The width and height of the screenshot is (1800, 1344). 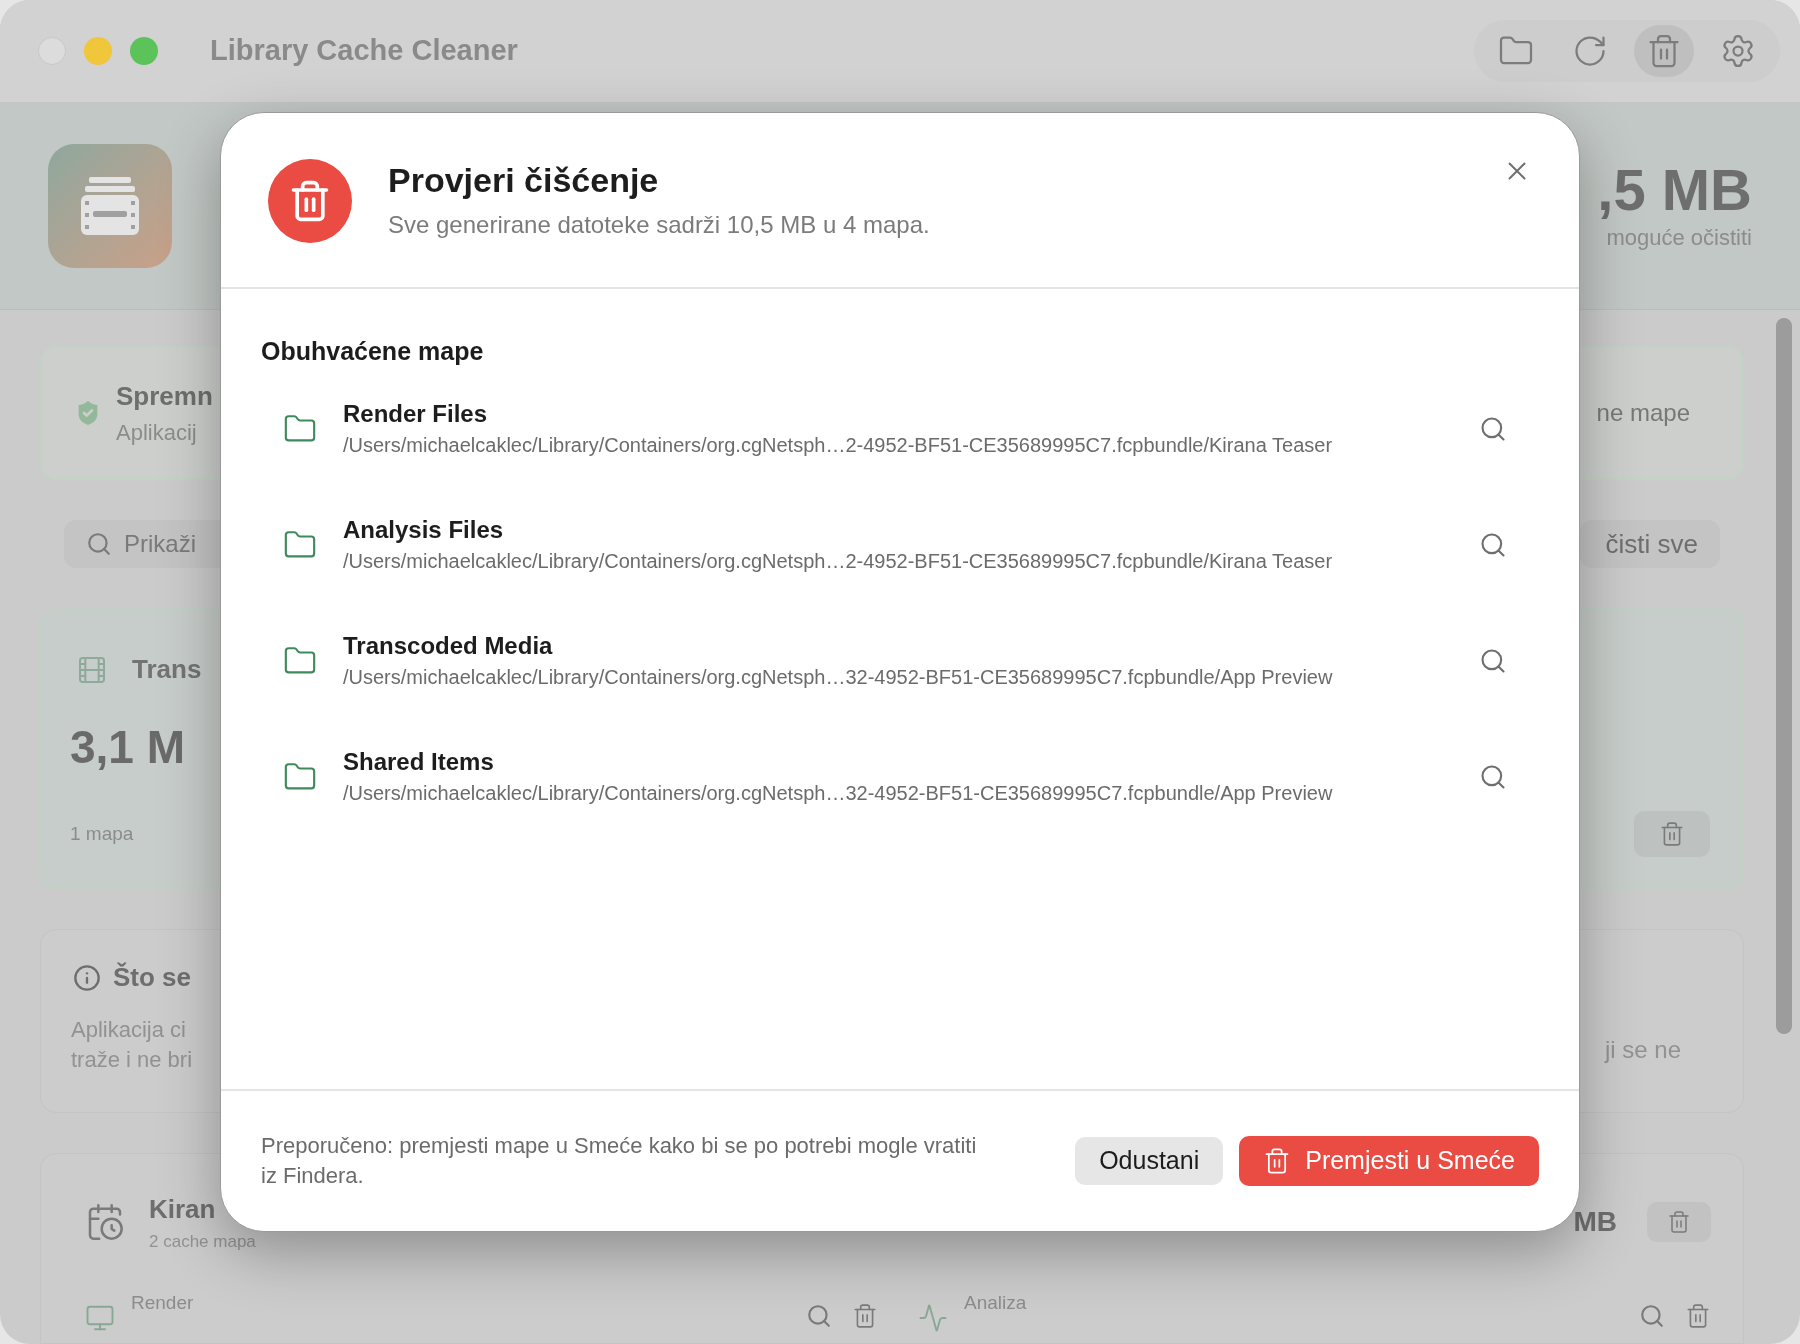 I want to click on section-title: Obuhvaćene mape, so click(x=373, y=351).